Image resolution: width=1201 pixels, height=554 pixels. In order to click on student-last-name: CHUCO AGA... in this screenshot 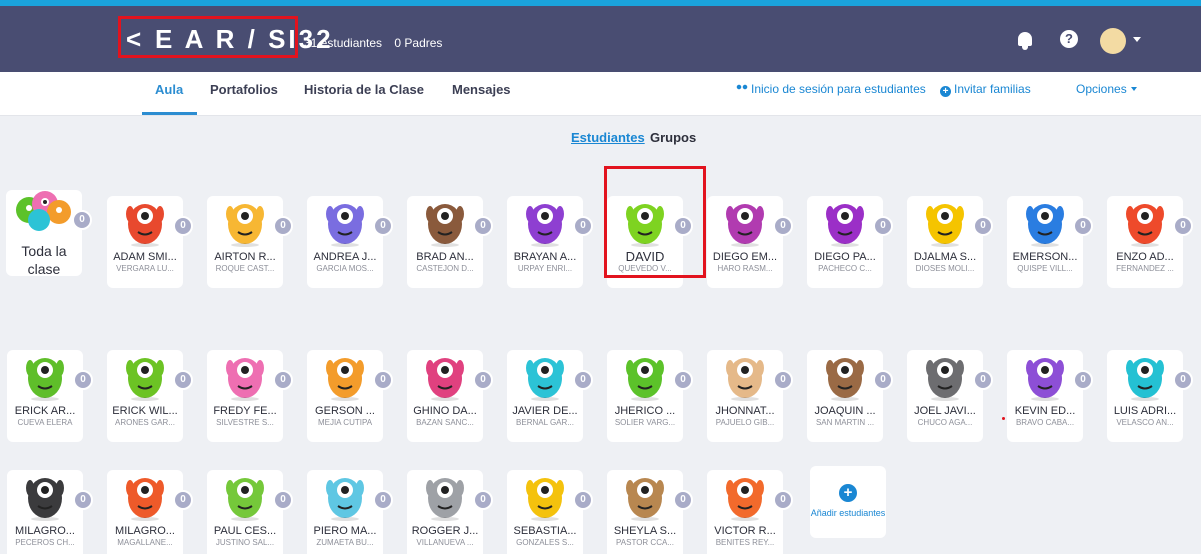, I will do `click(945, 422)`.